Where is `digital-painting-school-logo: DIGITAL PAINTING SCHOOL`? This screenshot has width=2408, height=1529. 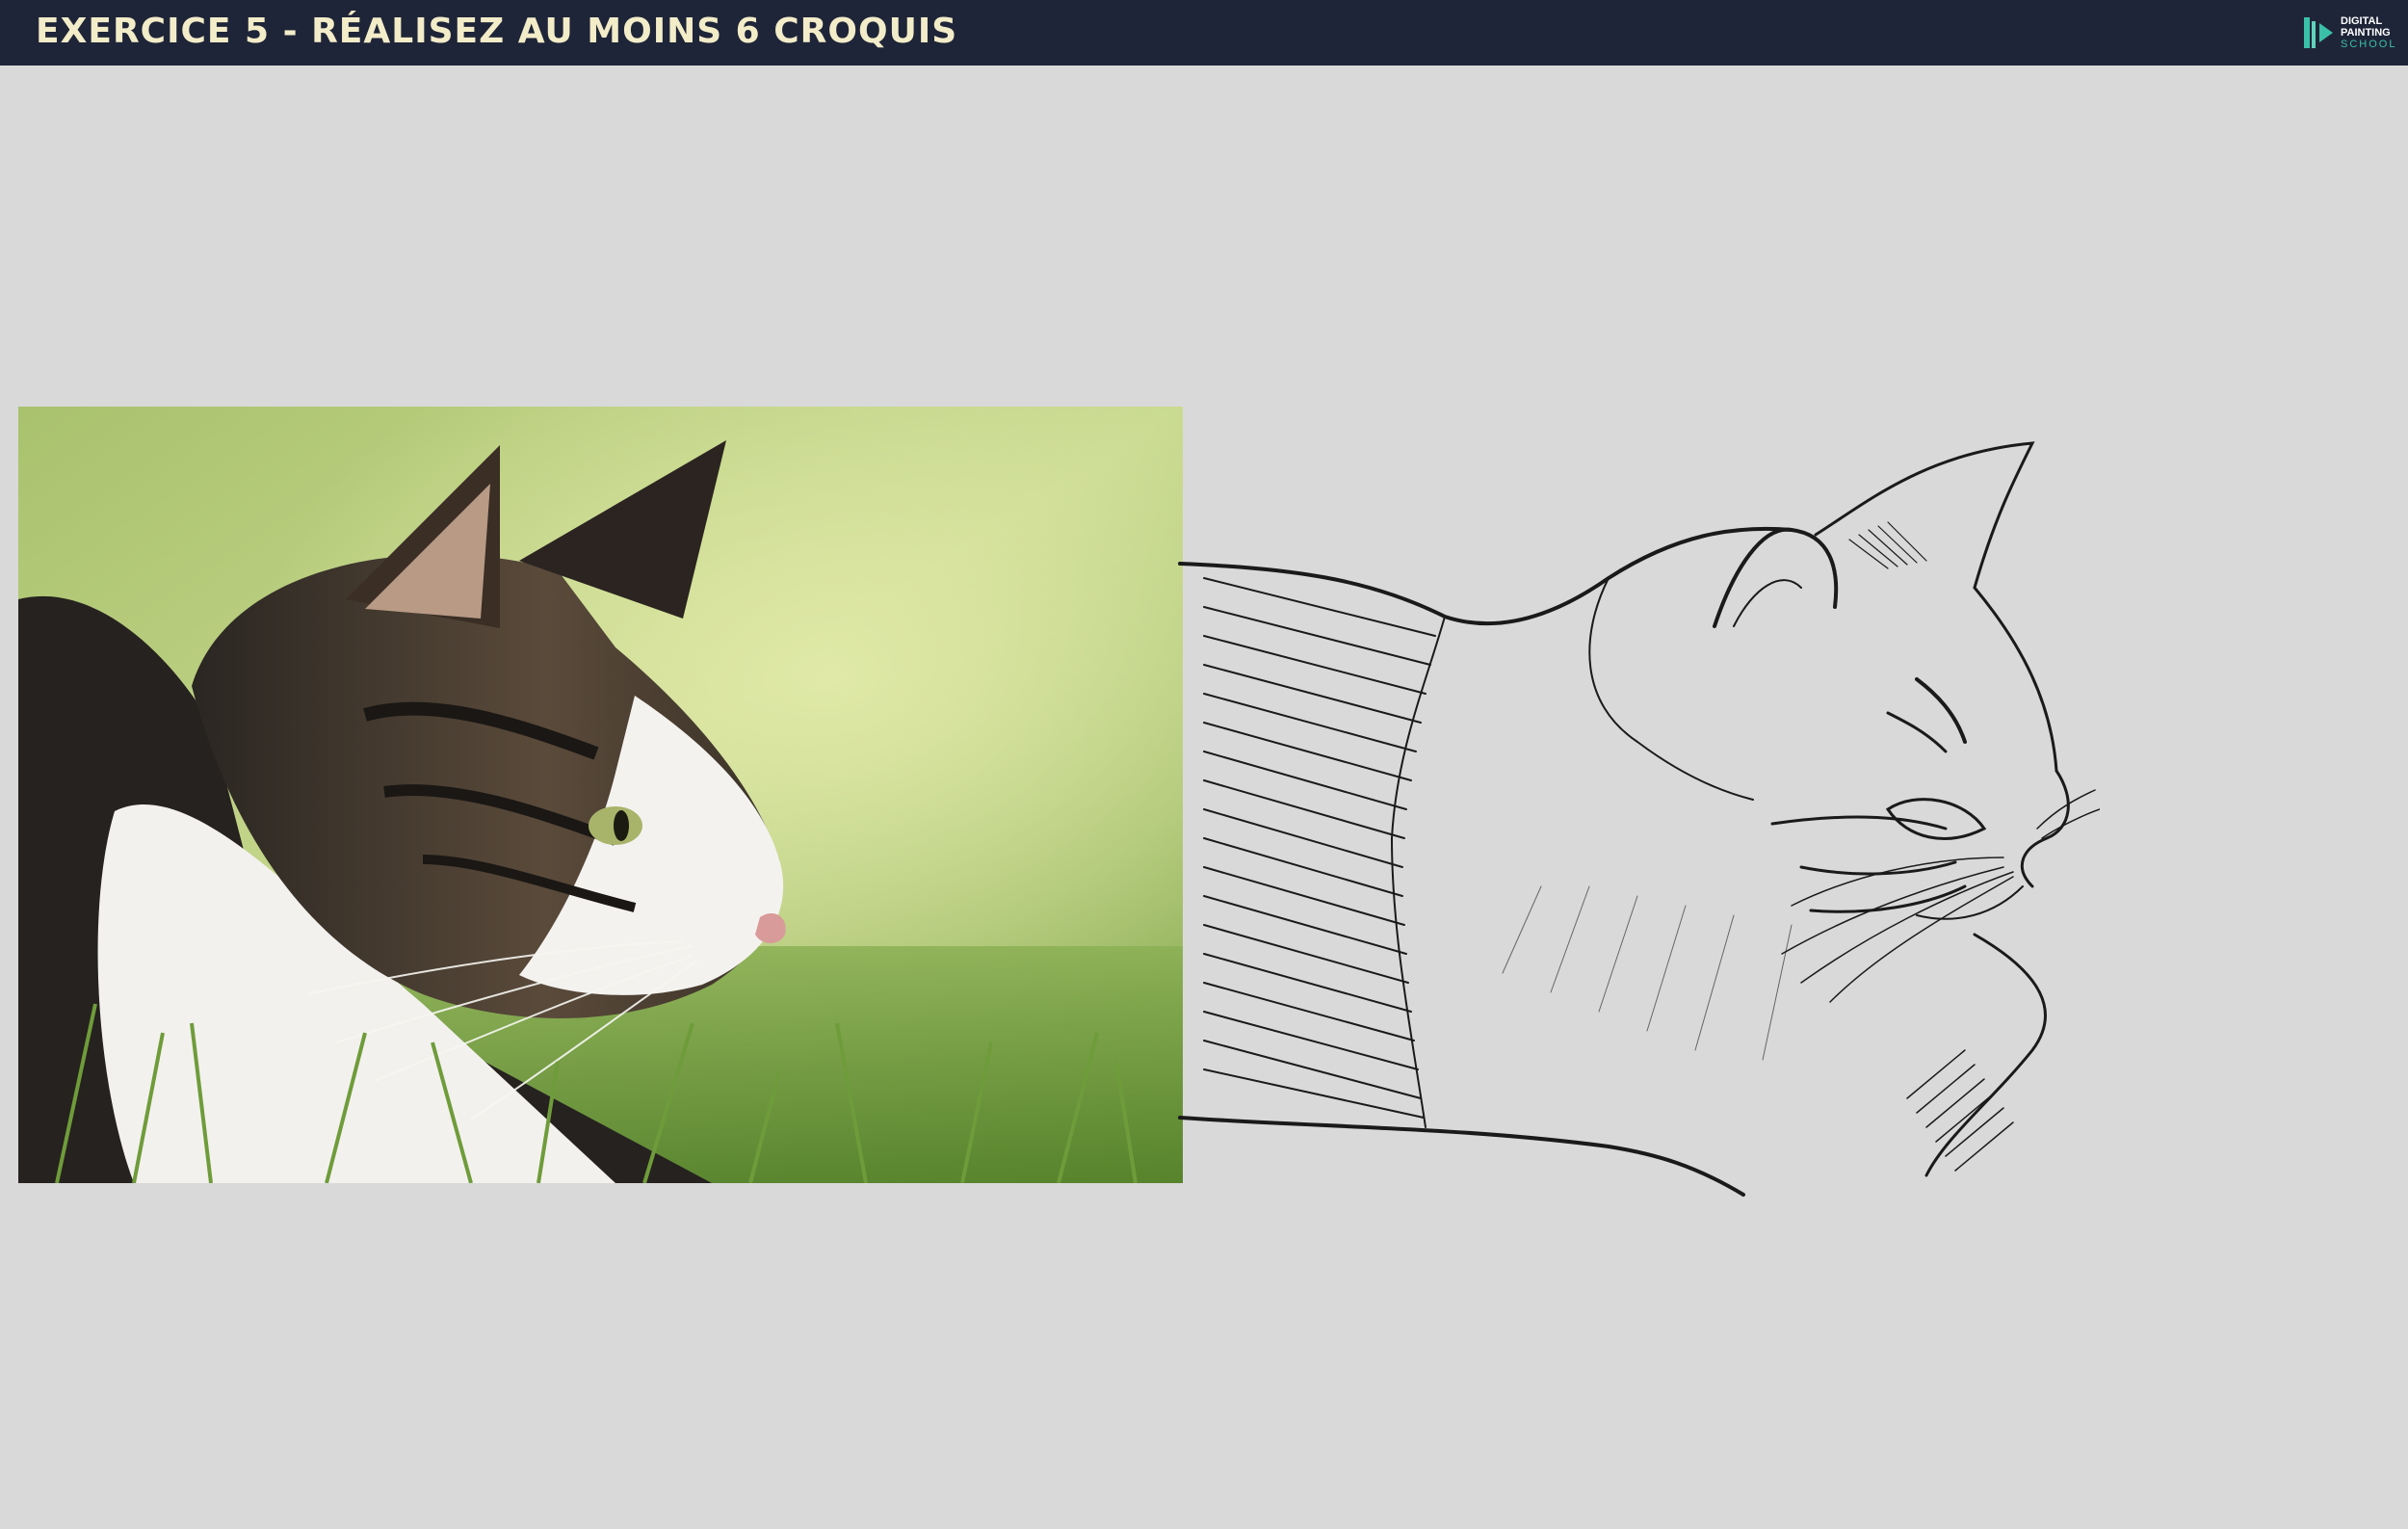 digital-painting-school-logo: DIGITAL PAINTING SCHOOL is located at coordinates (2348, 33).